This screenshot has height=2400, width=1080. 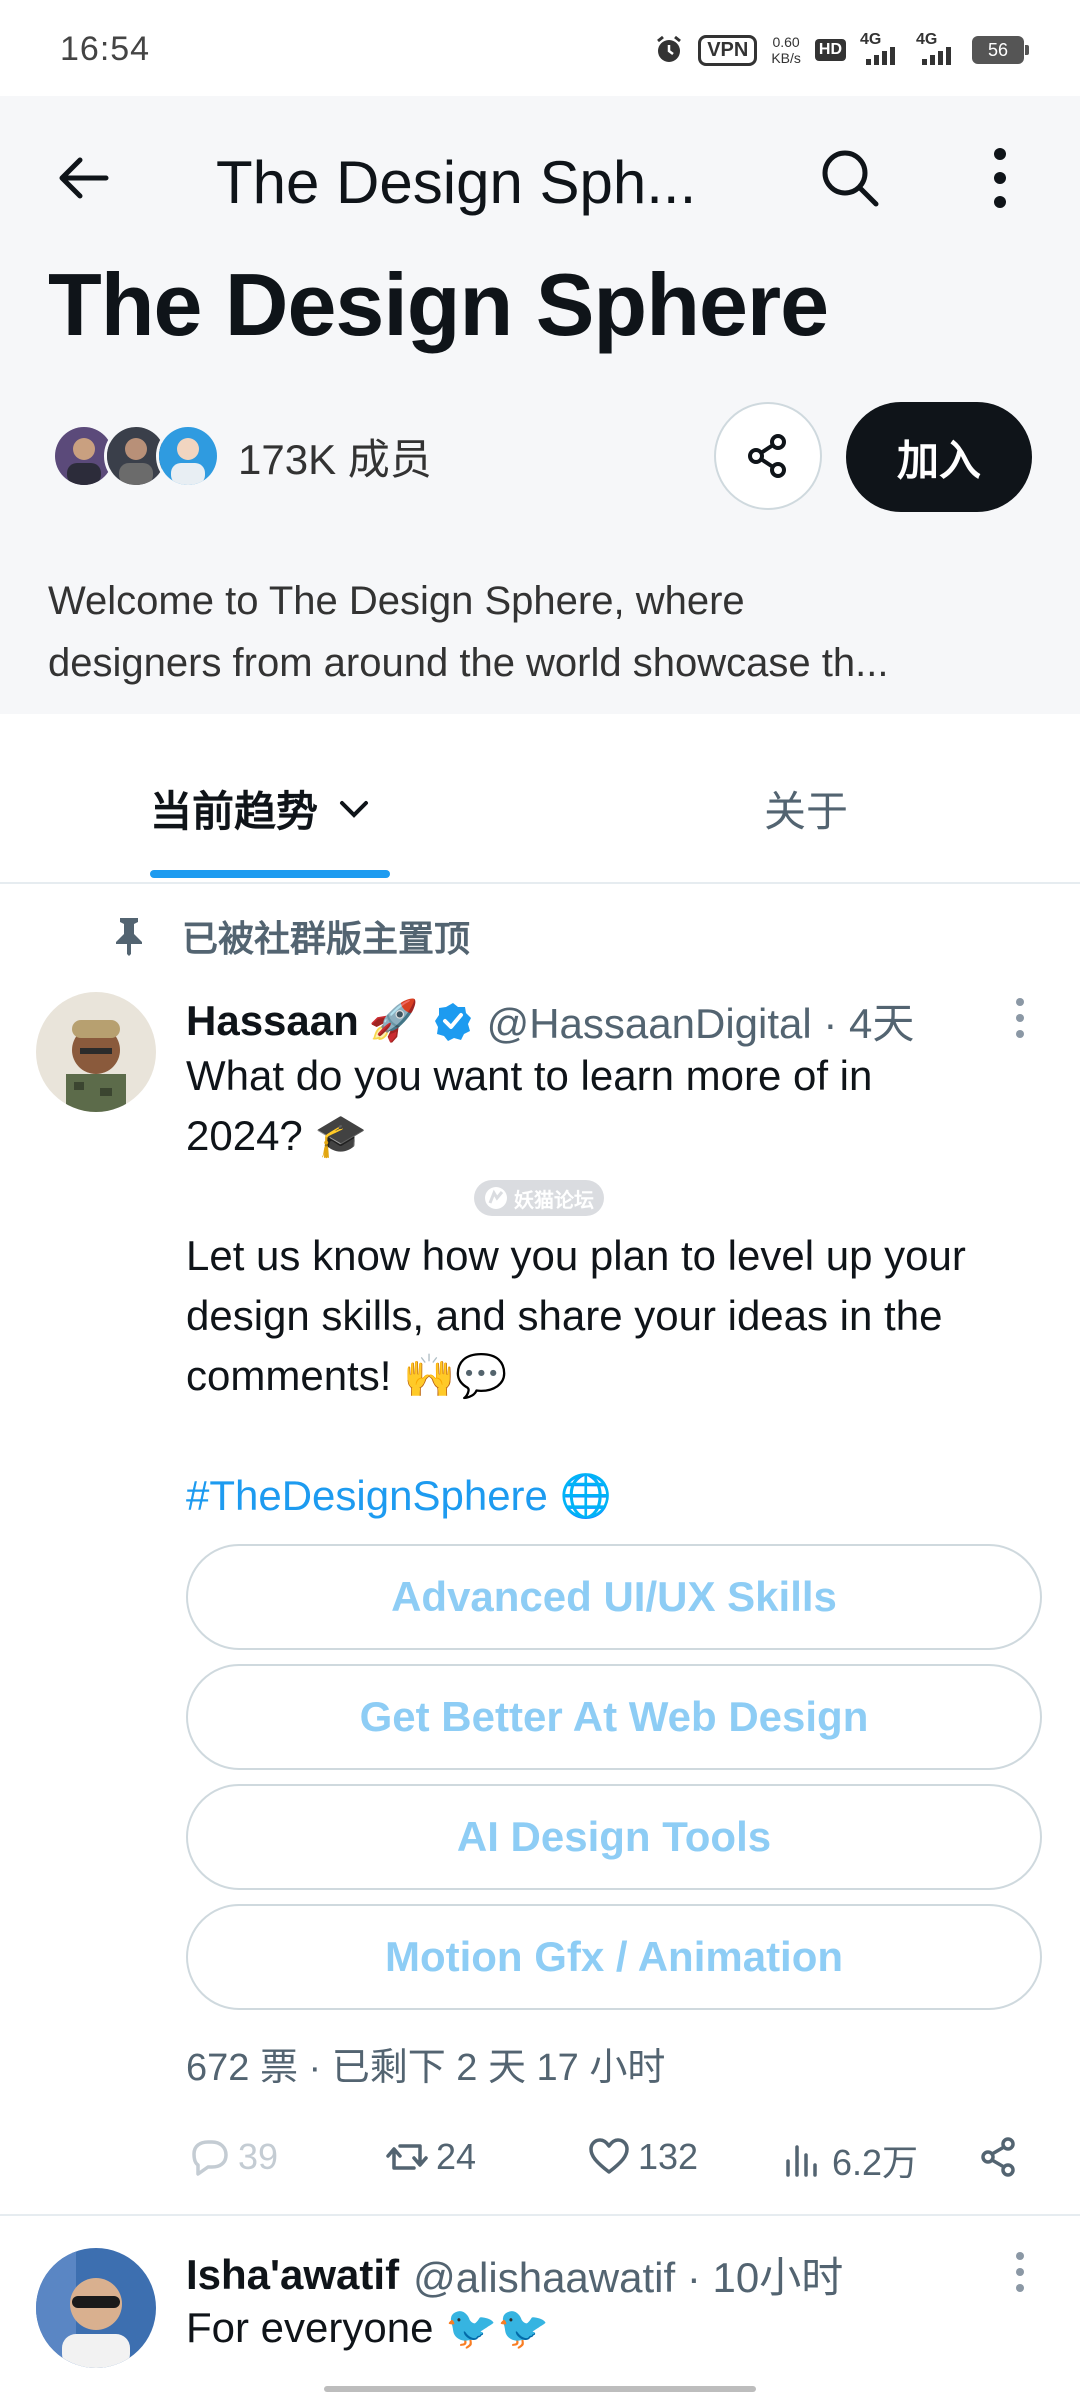 I want to click on poll-meta: 672 票 · 已剩下 2 天 17 小时, so click(x=426, y=2068).